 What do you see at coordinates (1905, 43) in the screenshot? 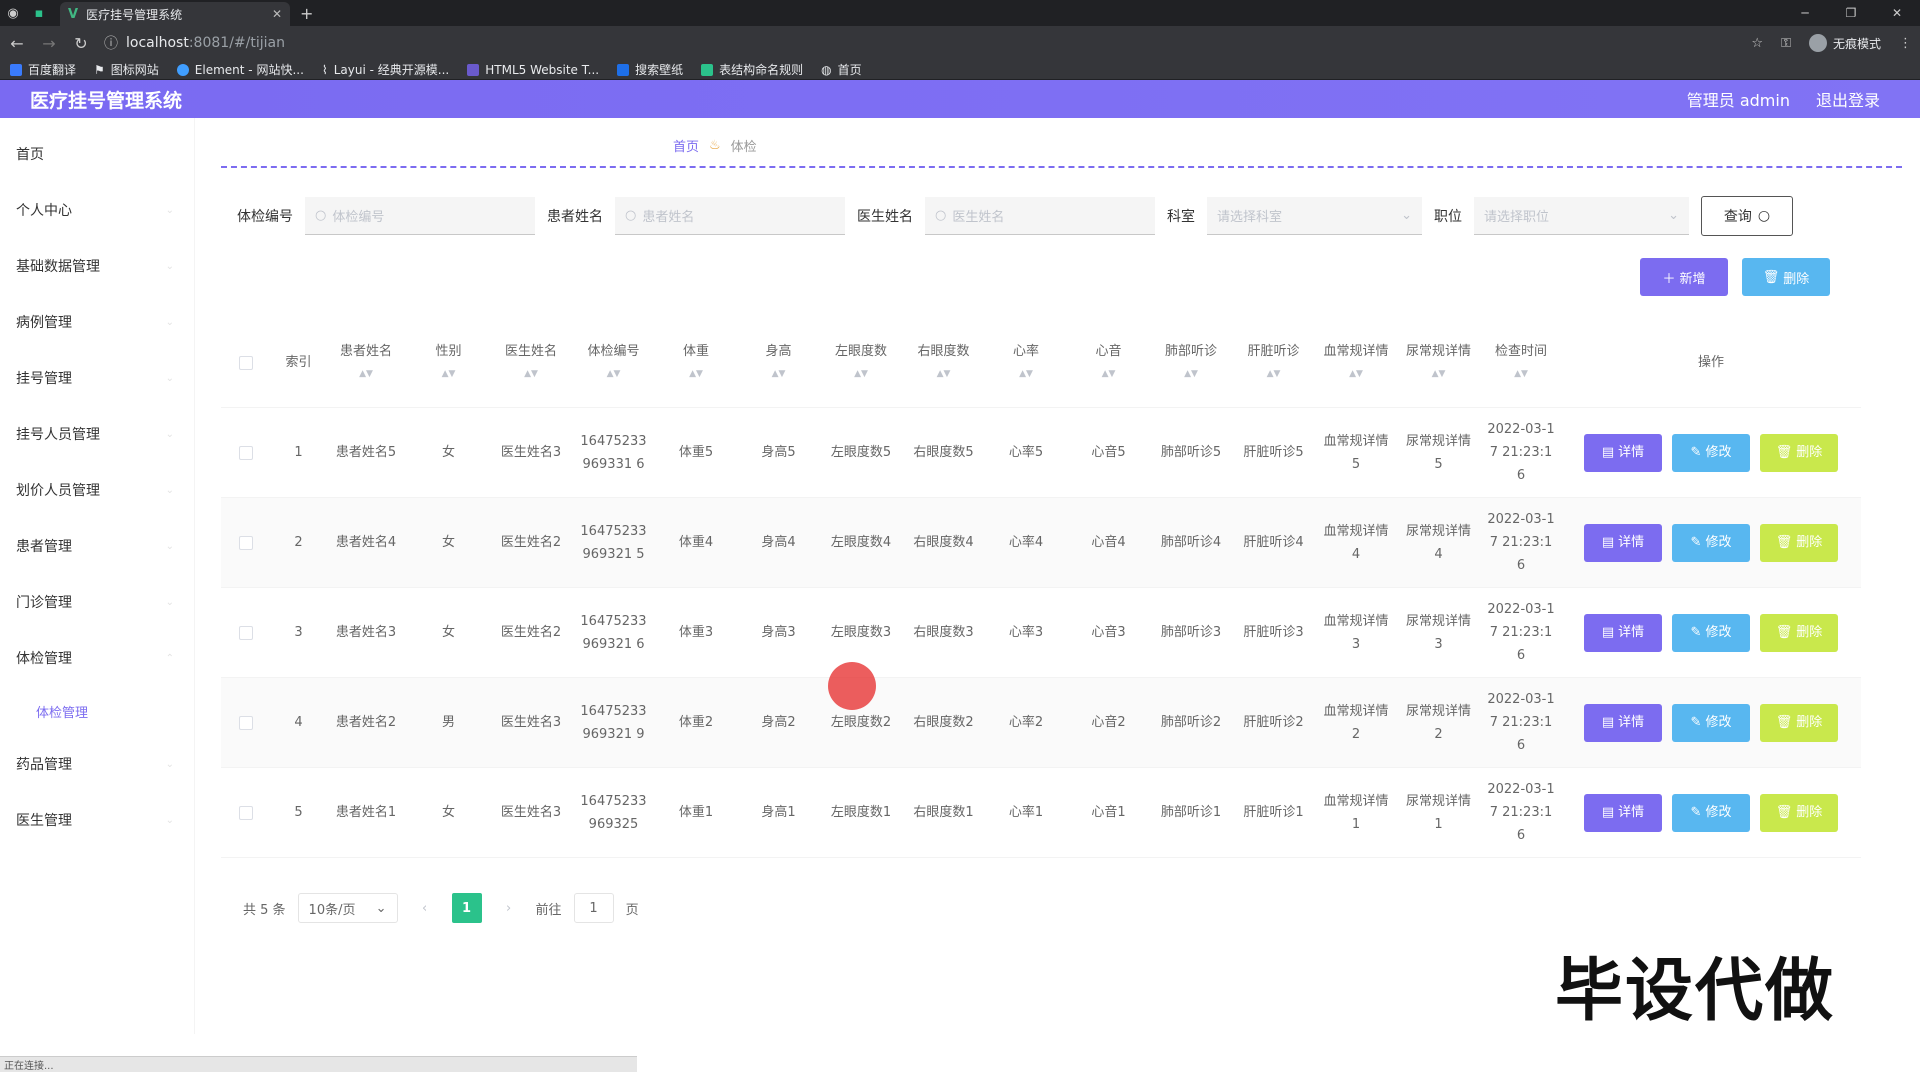
I see `more-menu-icon: ⋮` at bounding box center [1905, 43].